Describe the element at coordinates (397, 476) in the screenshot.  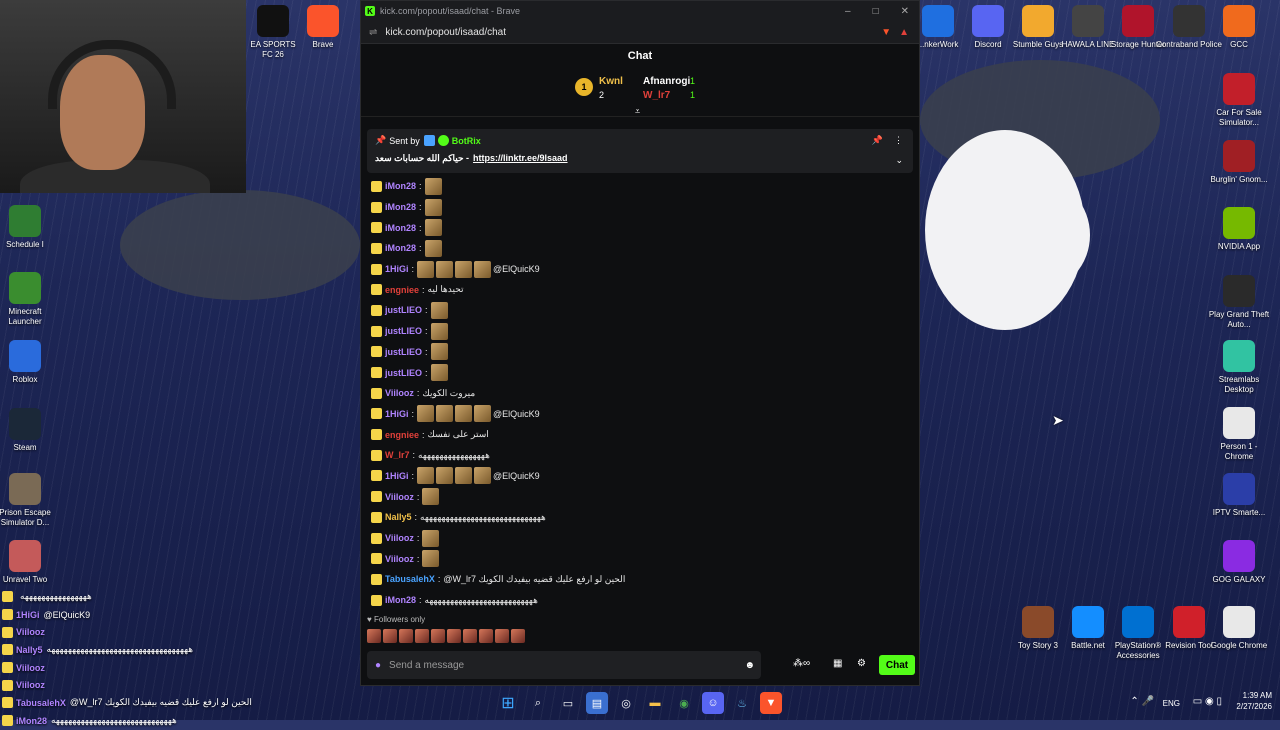
I see `chat-username: 1HiGi` at that location.